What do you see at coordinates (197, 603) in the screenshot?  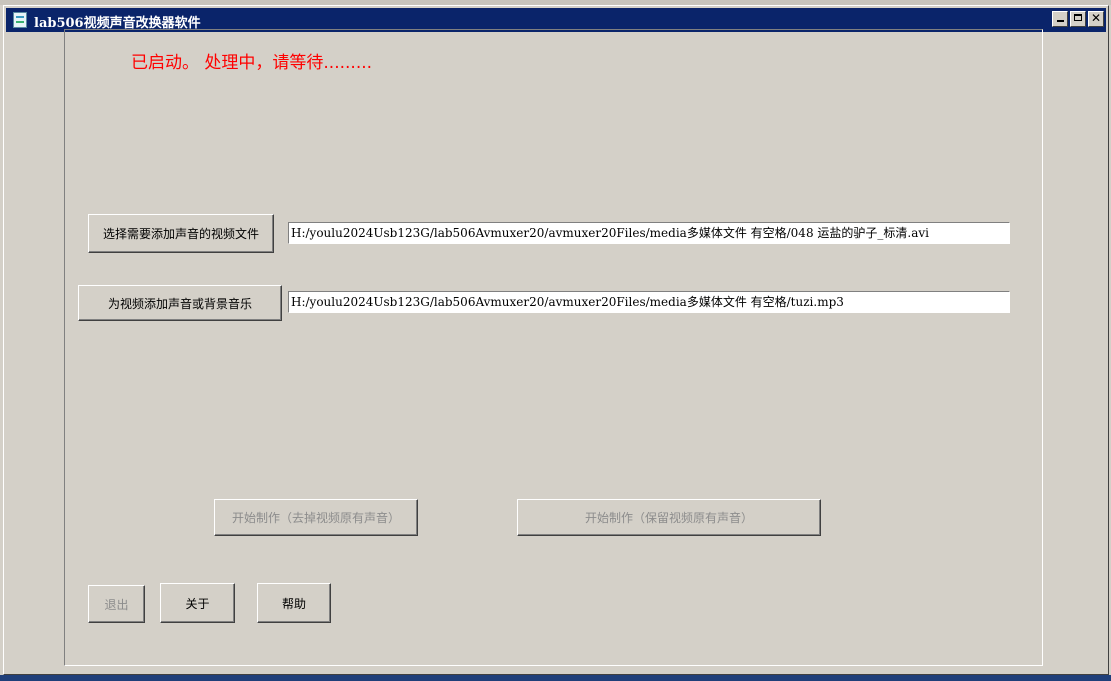 I see `about-button: 关于` at bounding box center [197, 603].